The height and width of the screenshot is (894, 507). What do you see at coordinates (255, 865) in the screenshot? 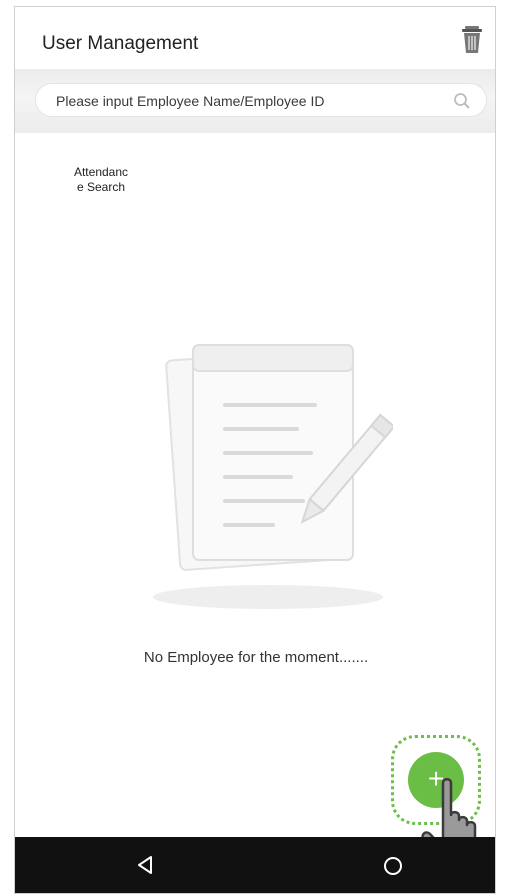
I see `android-nav-bar` at bounding box center [255, 865].